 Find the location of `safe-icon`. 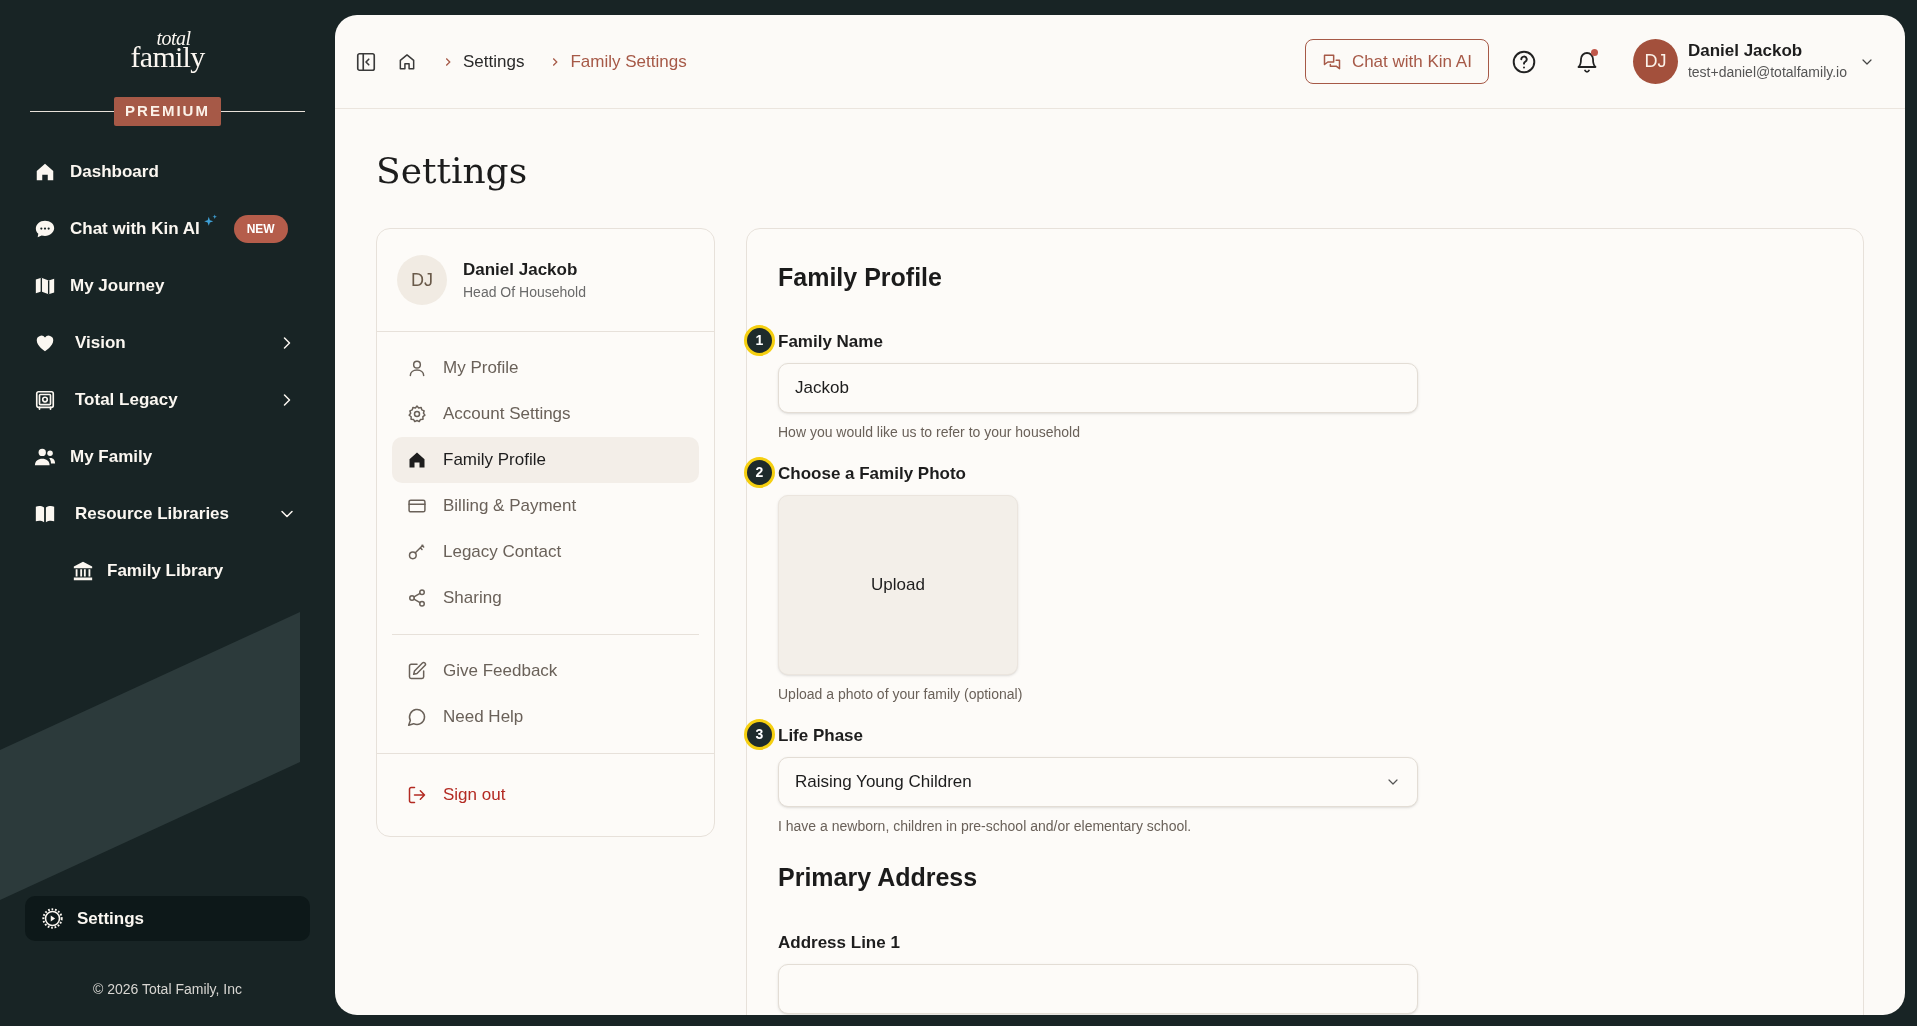

safe-icon is located at coordinates (45, 400).